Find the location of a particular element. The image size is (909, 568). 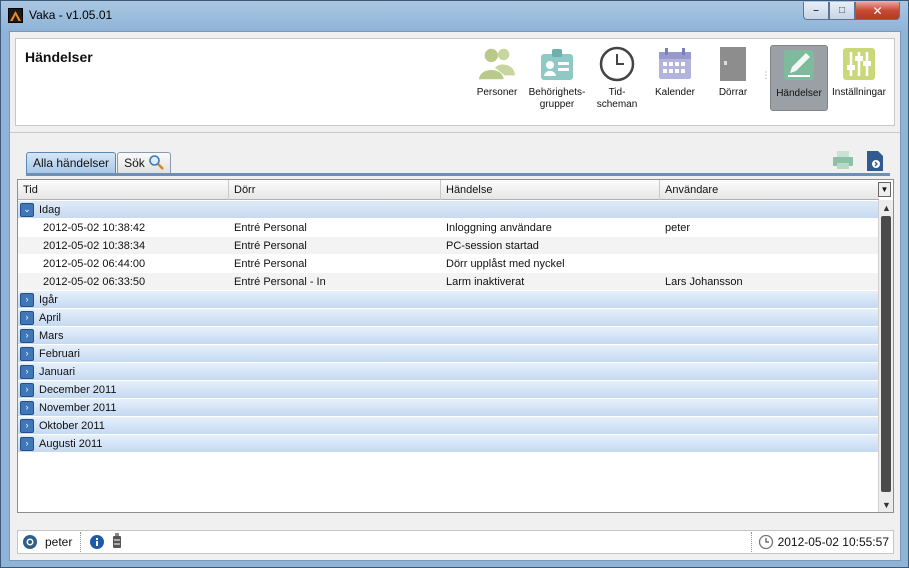

vertical-scrollbar: ▲ ▼ is located at coordinates (885, 356).